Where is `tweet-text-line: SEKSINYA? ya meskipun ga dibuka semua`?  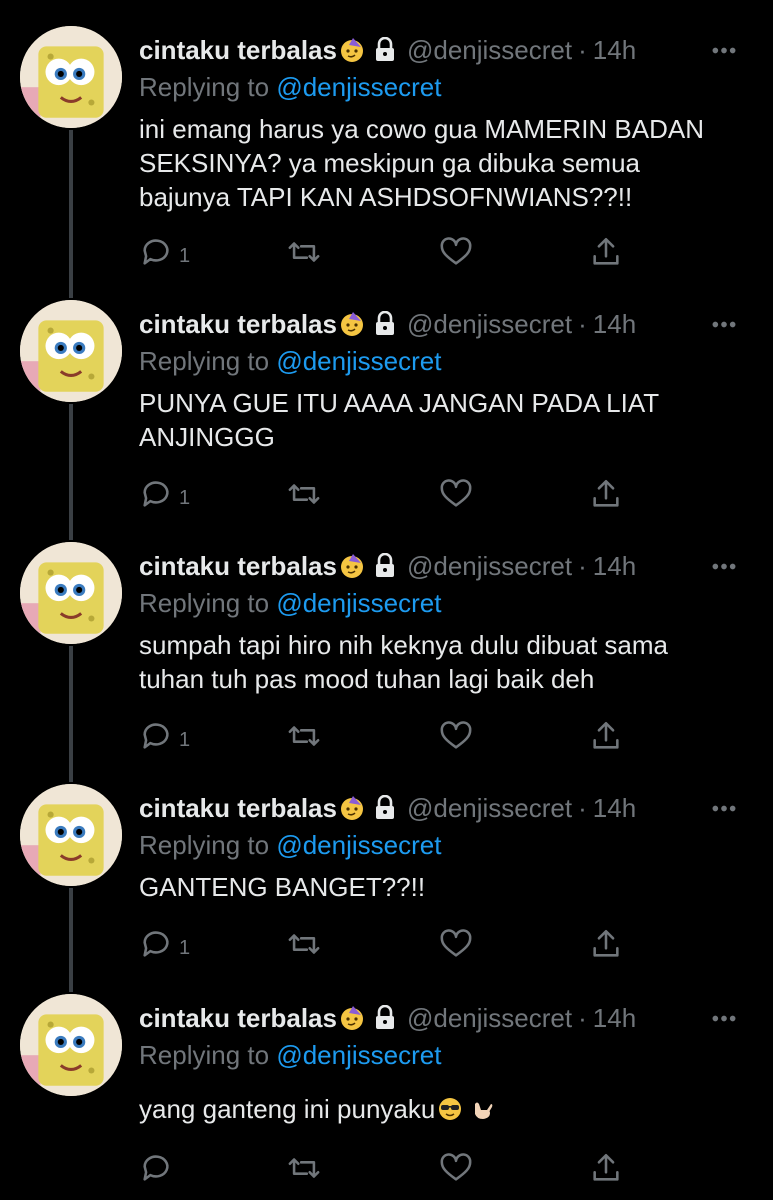 tweet-text-line: SEKSINYA? ya meskipun ga dibuka semua is located at coordinates (390, 163).